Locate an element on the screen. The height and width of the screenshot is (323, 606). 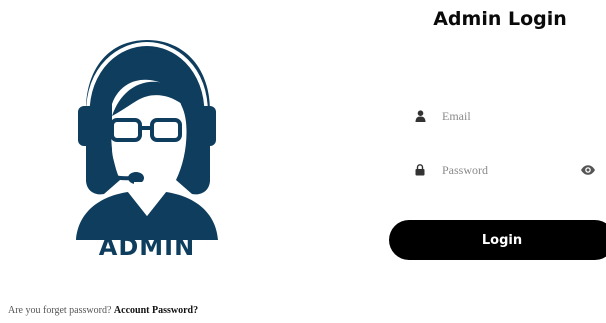
user-icon is located at coordinates (420, 116).